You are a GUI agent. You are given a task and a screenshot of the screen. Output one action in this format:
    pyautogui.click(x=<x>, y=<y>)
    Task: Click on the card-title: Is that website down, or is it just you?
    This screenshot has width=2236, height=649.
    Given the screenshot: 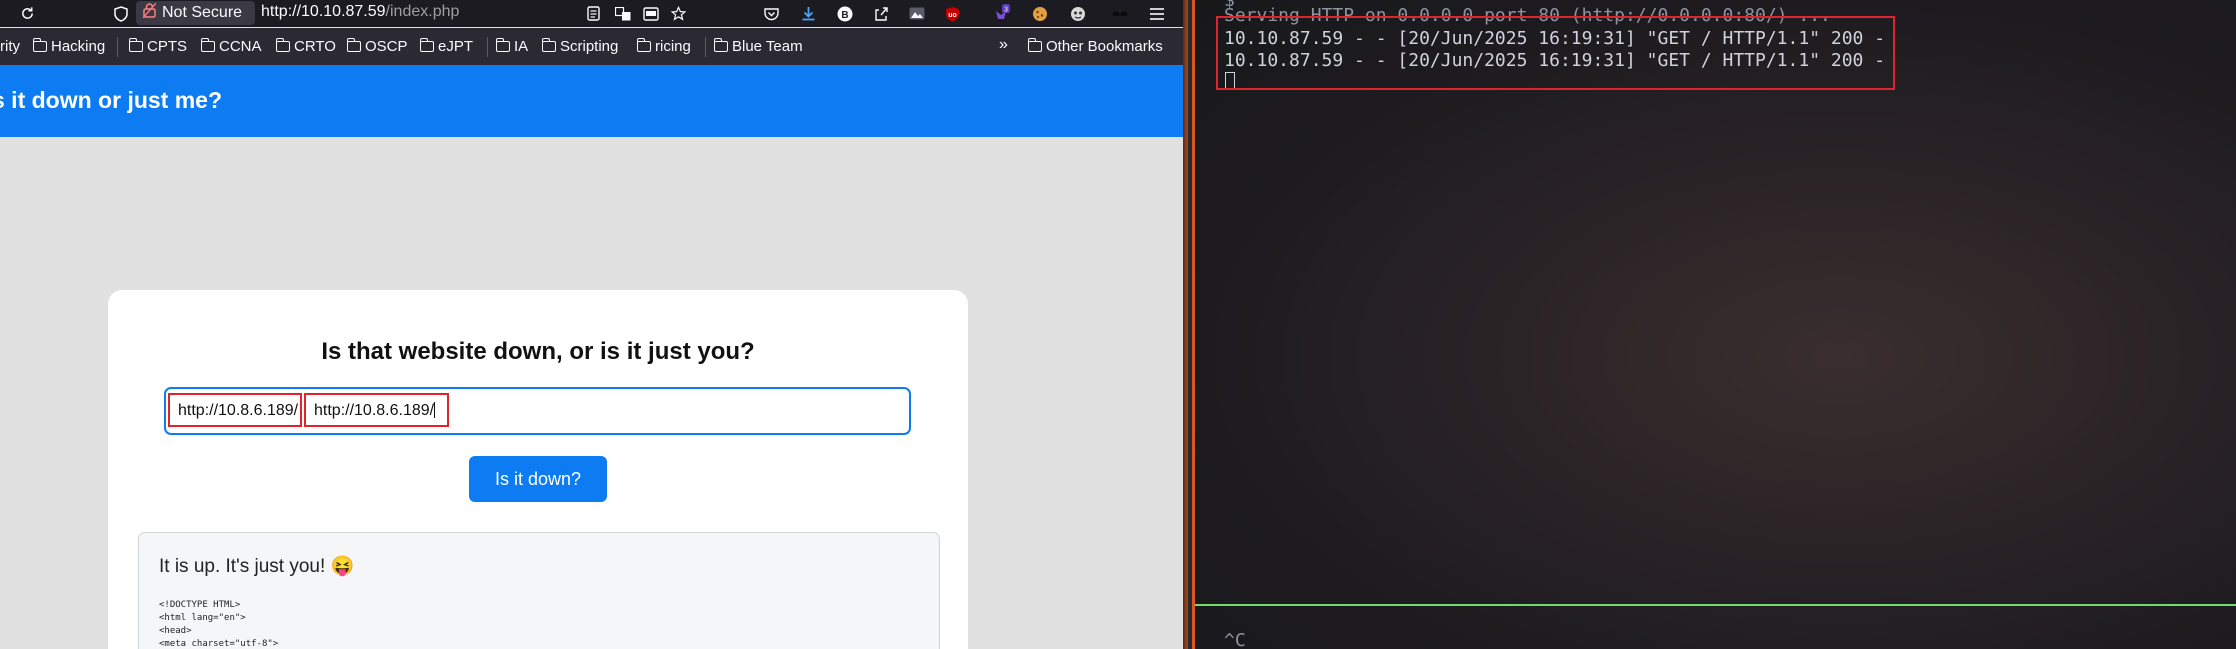 What is the action you would take?
    pyautogui.click(x=538, y=351)
    